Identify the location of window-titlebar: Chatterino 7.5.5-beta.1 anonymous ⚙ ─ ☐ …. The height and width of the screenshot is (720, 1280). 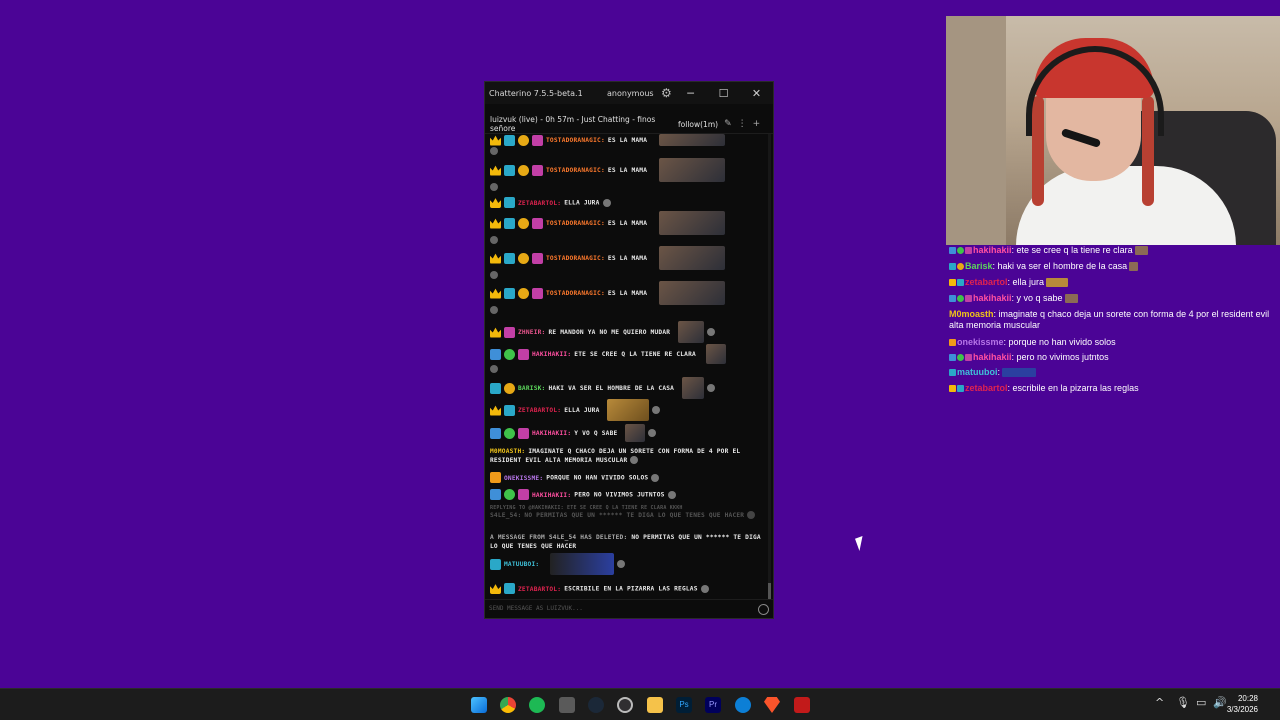
(629, 93).